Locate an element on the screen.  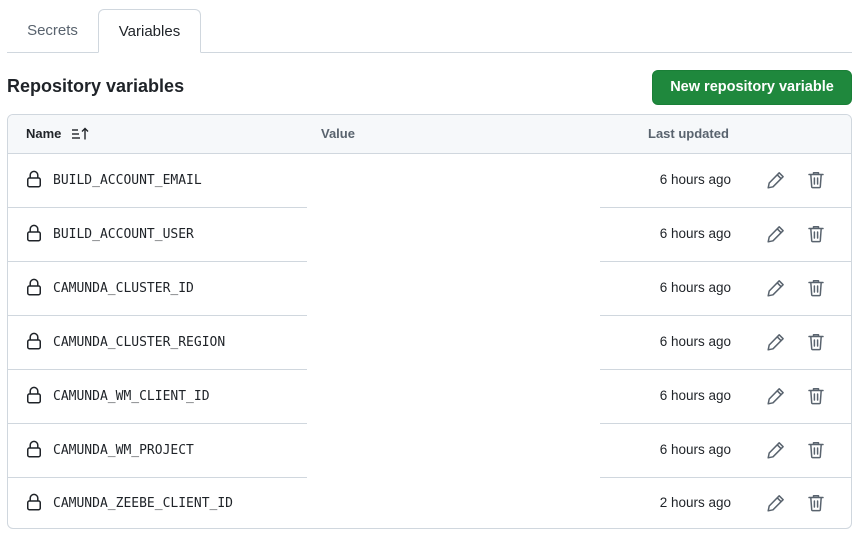
column-header-last-updated: Last updated is located at coordinates (688, 133).